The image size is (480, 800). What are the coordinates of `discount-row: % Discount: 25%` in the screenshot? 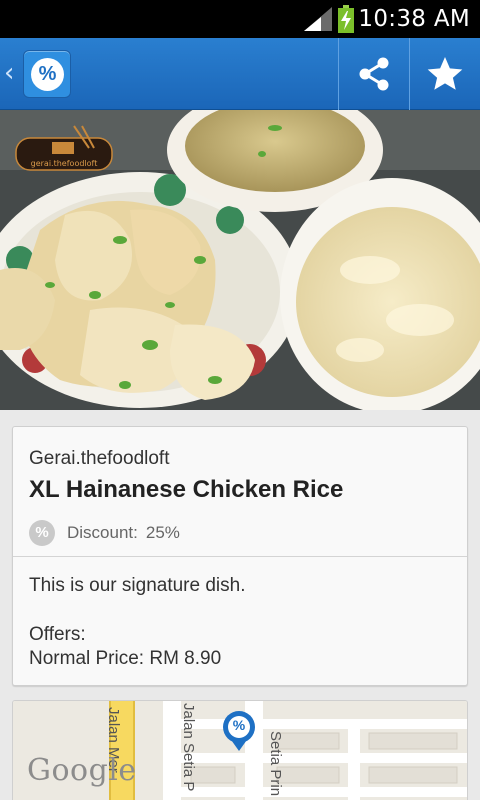 It's located at (104, 533).